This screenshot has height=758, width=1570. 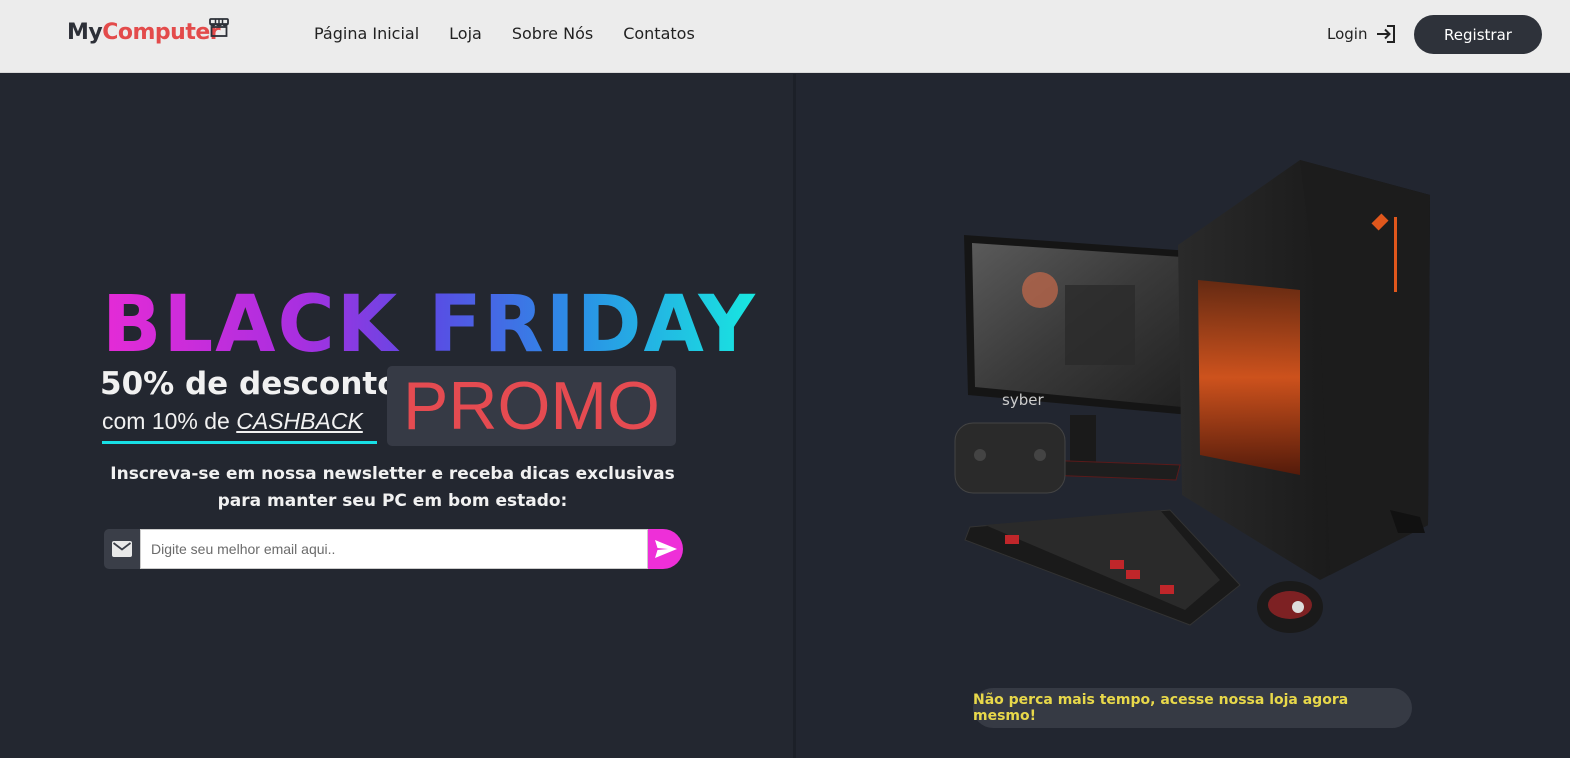 What do you see at coordinates (394, 549) in the screenshot?
I see `email-input` at bounding box center [394, 549].